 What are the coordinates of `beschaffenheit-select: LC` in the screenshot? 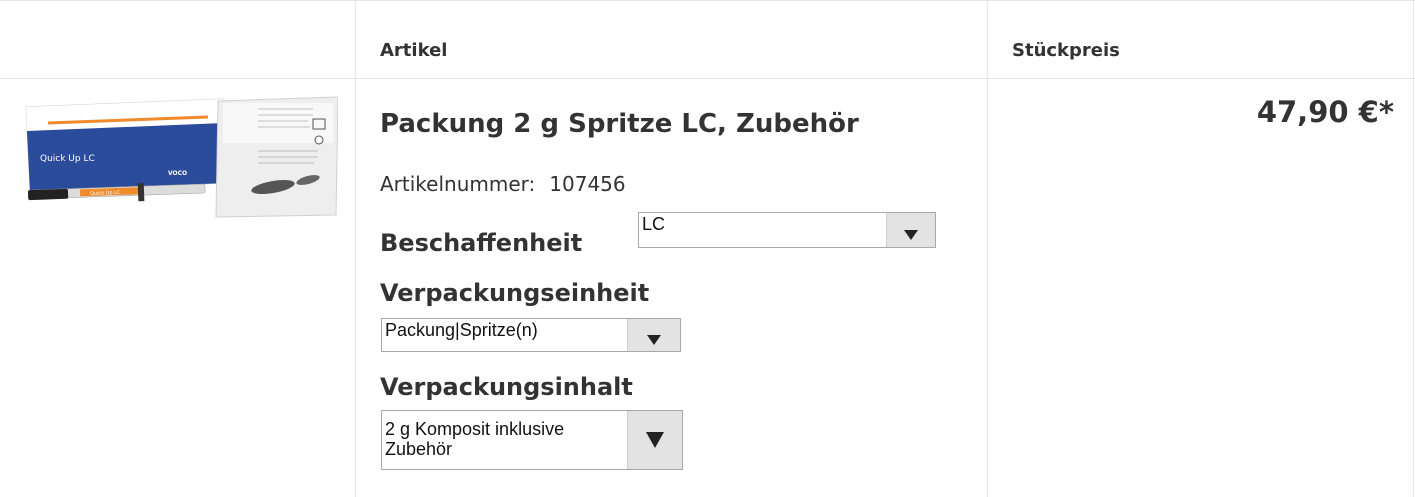 It's located at (787, 230).